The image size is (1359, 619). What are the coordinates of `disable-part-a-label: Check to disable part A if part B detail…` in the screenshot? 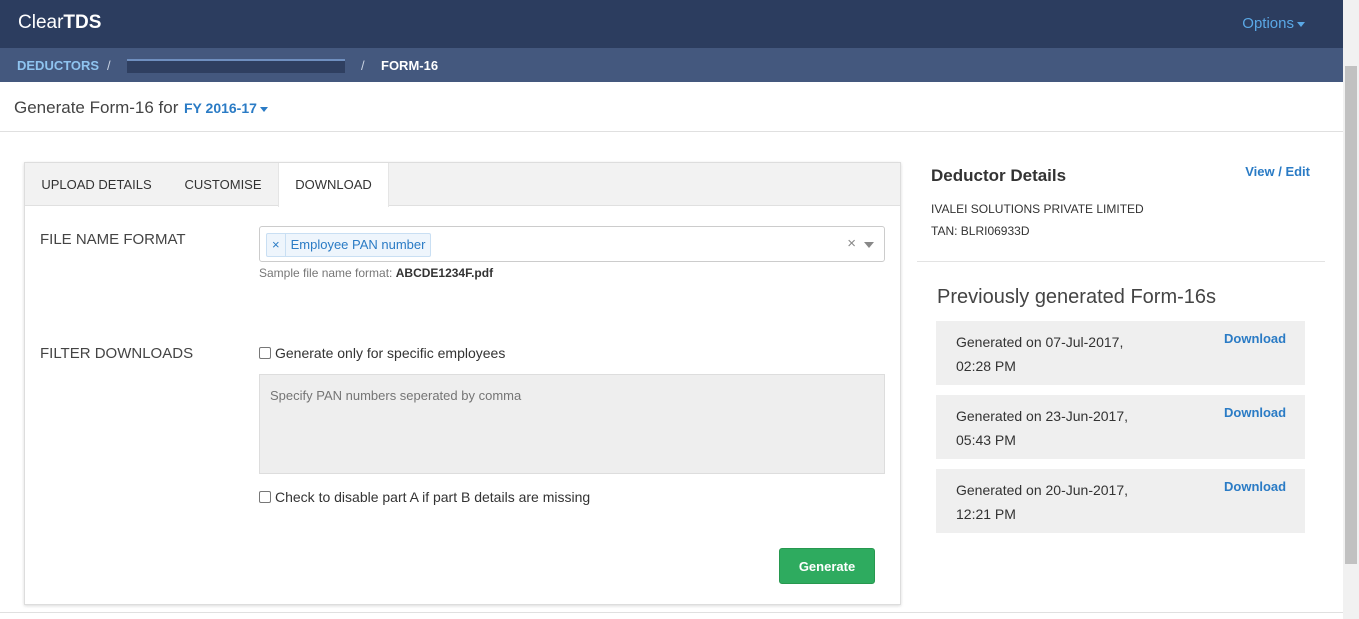 It's located at (433, 497).